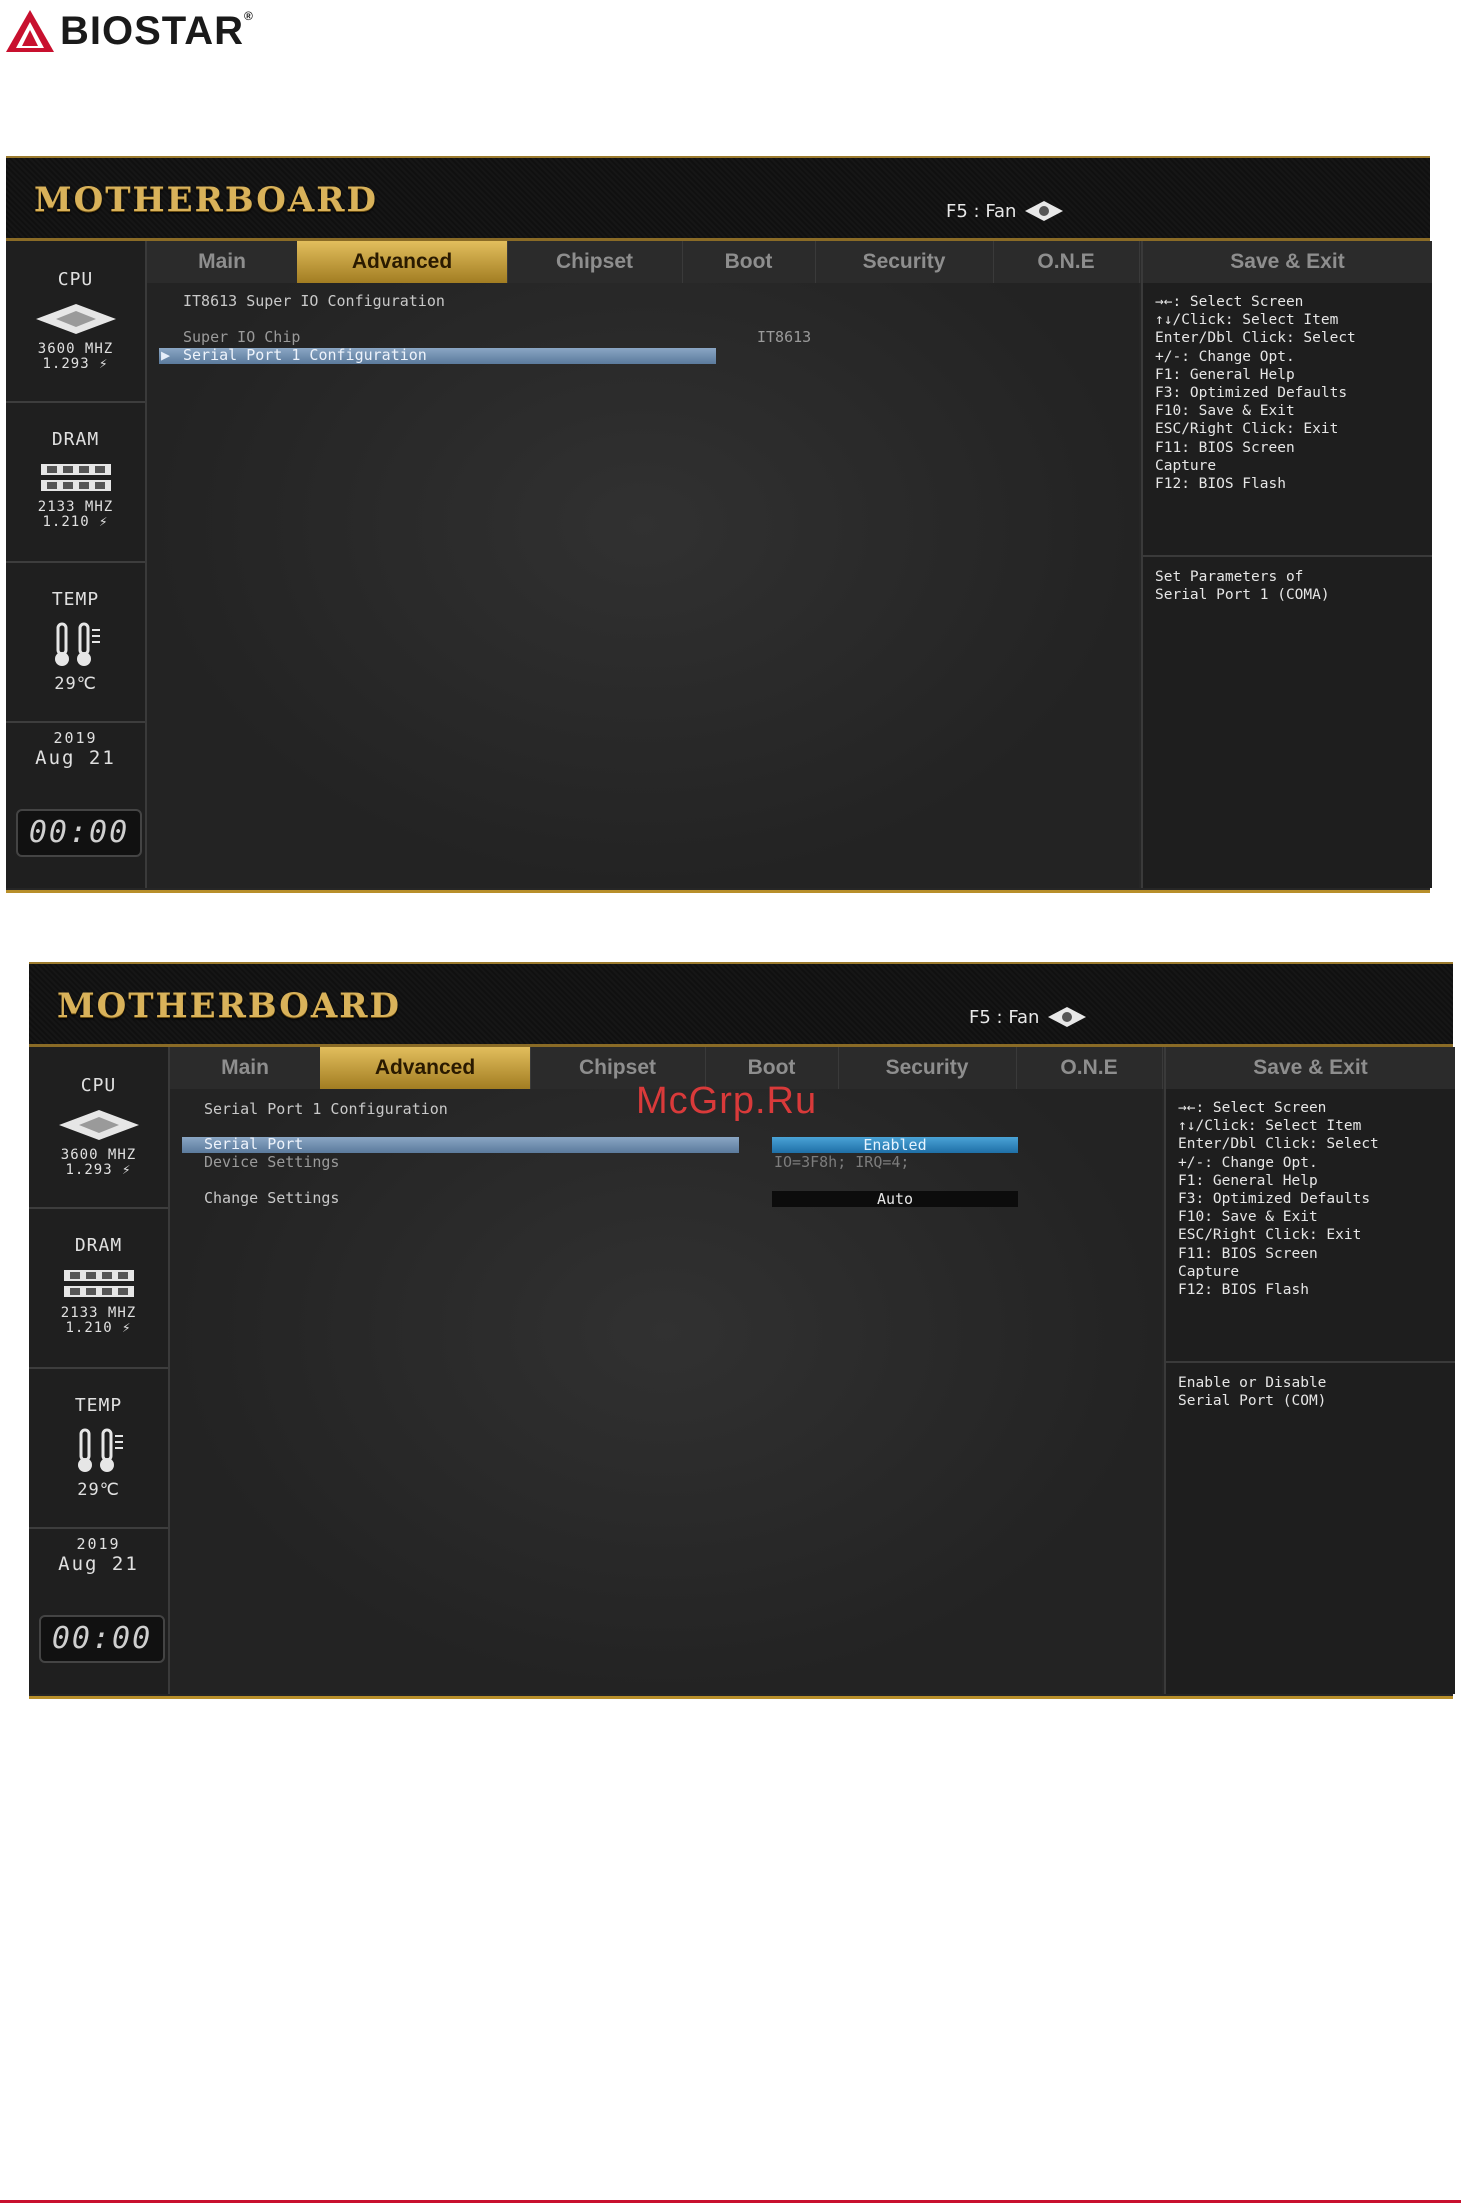 This screenshot has width=1461, height=2205. I want to click on serial-port-value: Enabled, so click(895, 1145).